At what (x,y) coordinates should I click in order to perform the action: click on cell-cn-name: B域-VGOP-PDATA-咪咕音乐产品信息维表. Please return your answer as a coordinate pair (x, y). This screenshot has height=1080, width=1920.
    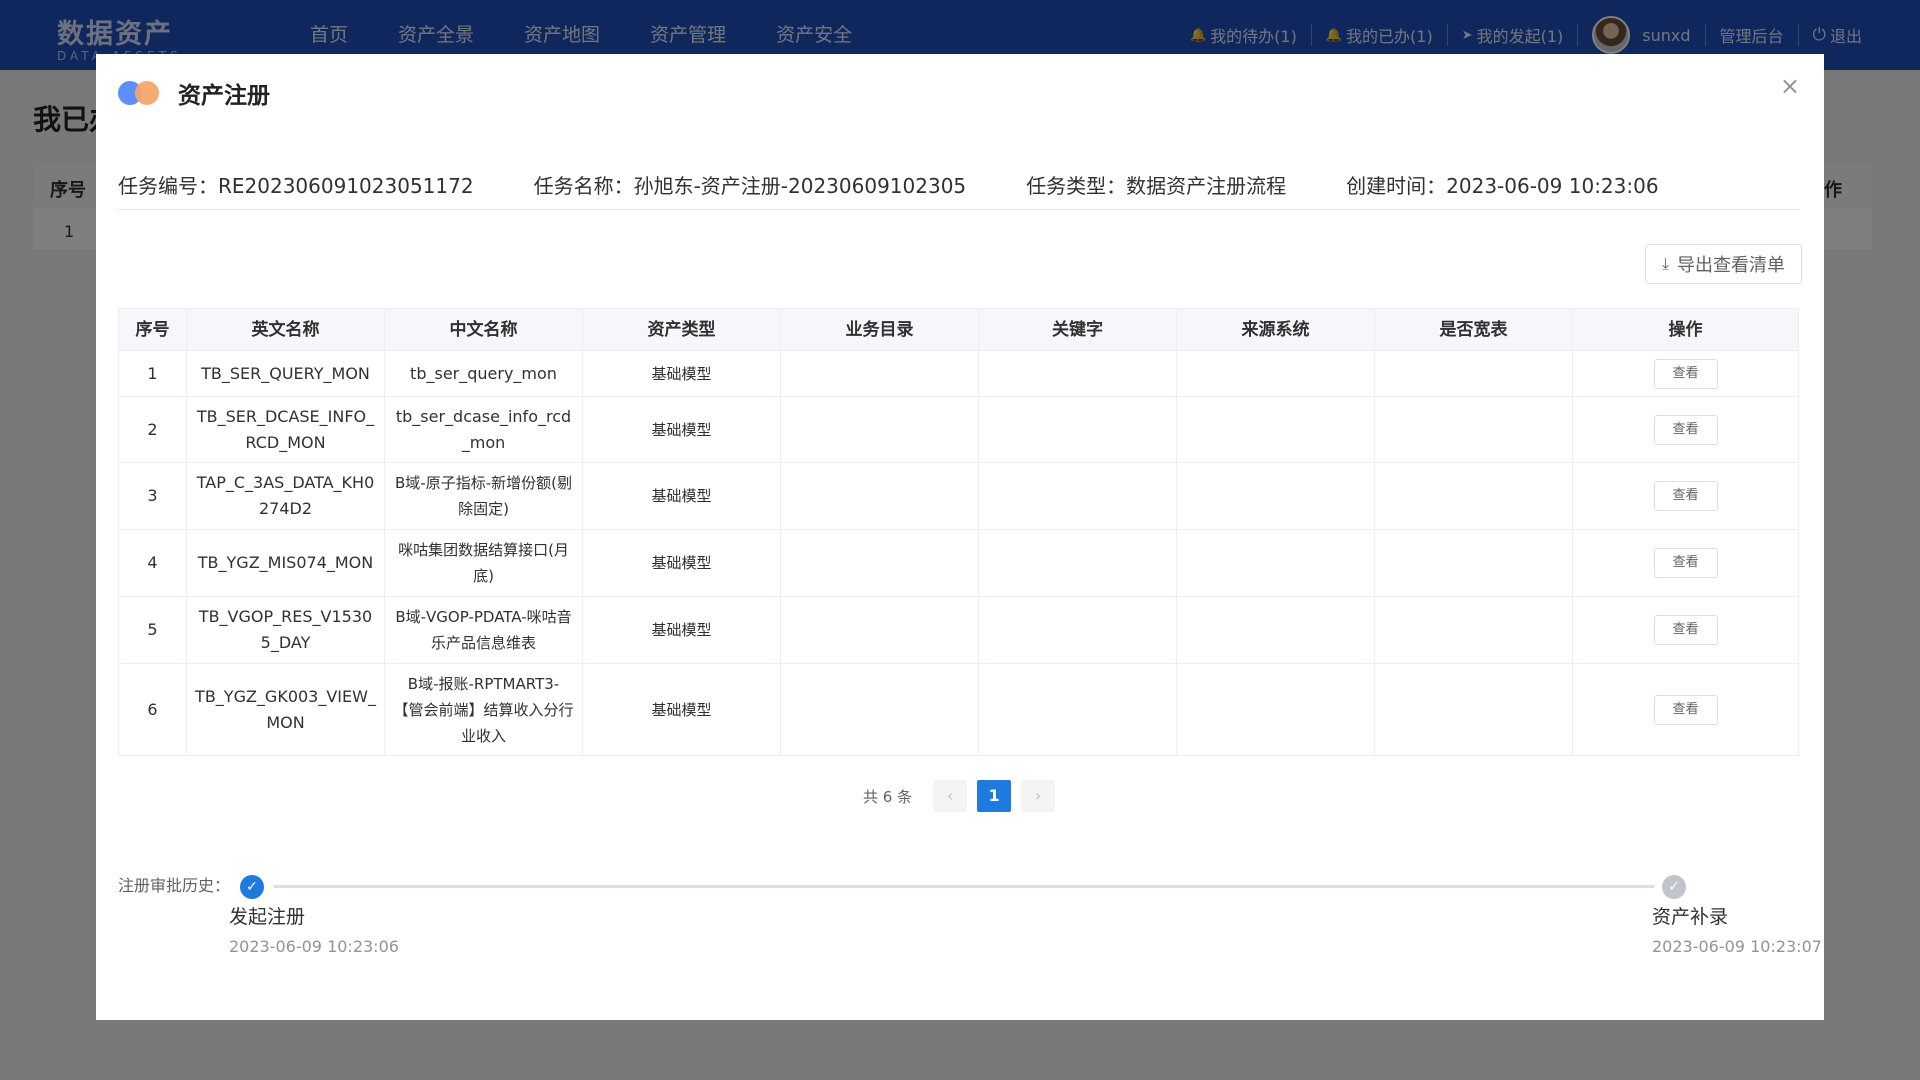
    Looking at the image, I should click on (483, 630).